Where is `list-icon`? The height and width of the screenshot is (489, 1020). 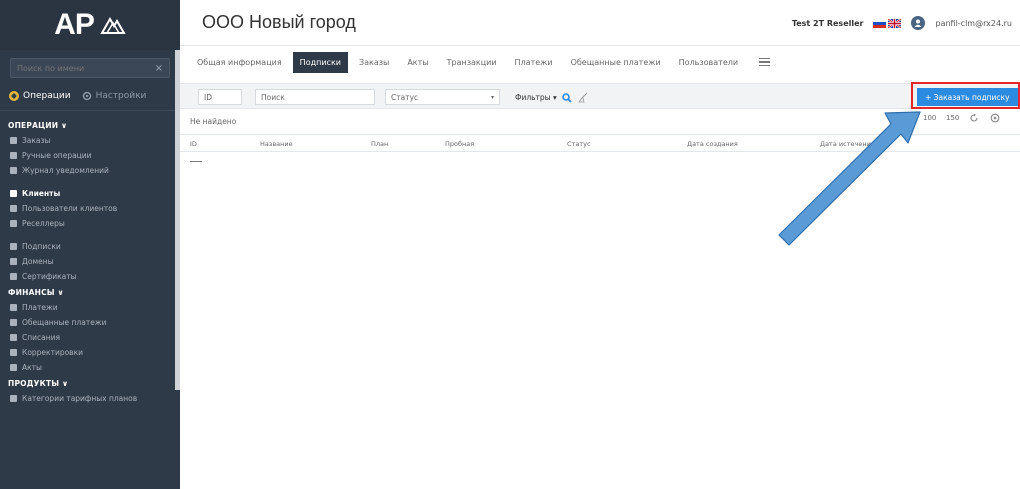 list-icon is located at coordinates (13, 170).